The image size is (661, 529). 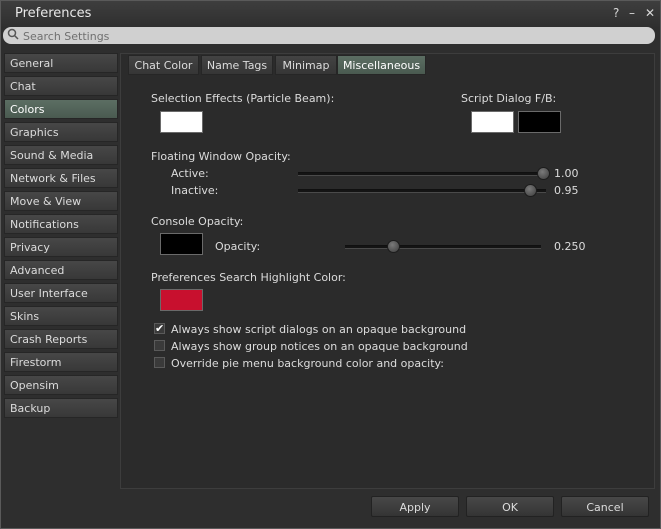 I want to click on sidebar-item-skins: Skins, so click(x=61, y=316).